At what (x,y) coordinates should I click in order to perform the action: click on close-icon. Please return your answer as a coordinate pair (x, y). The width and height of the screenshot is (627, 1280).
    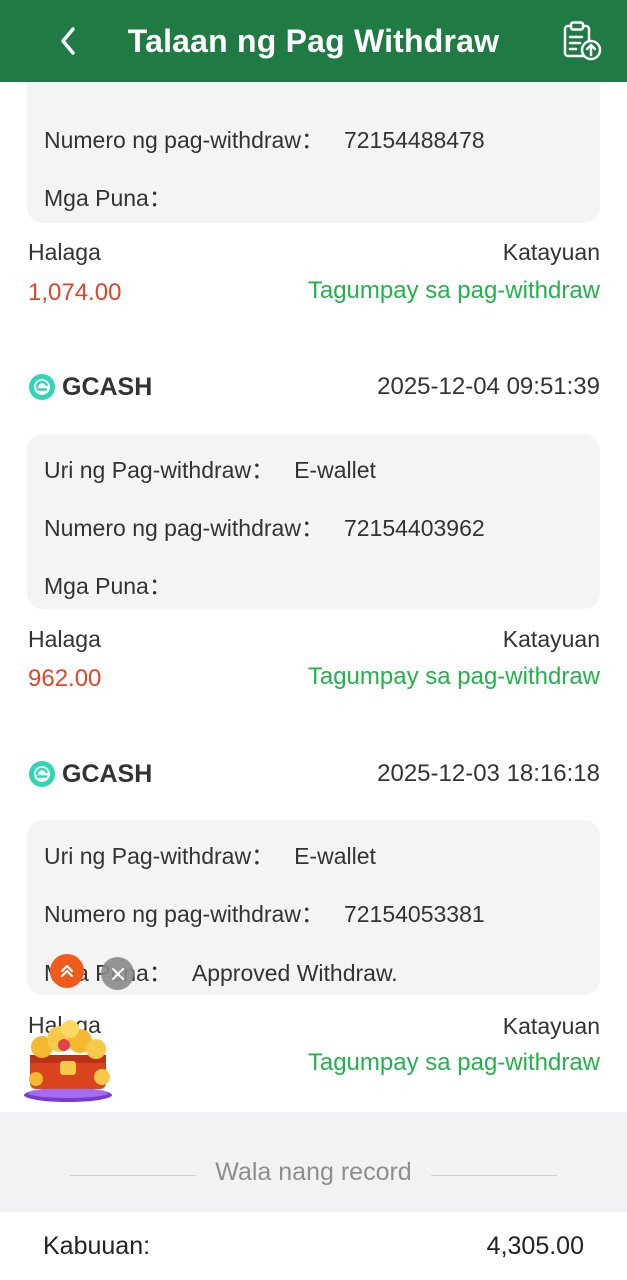
    Looking at the image, I should click on (117, 973).